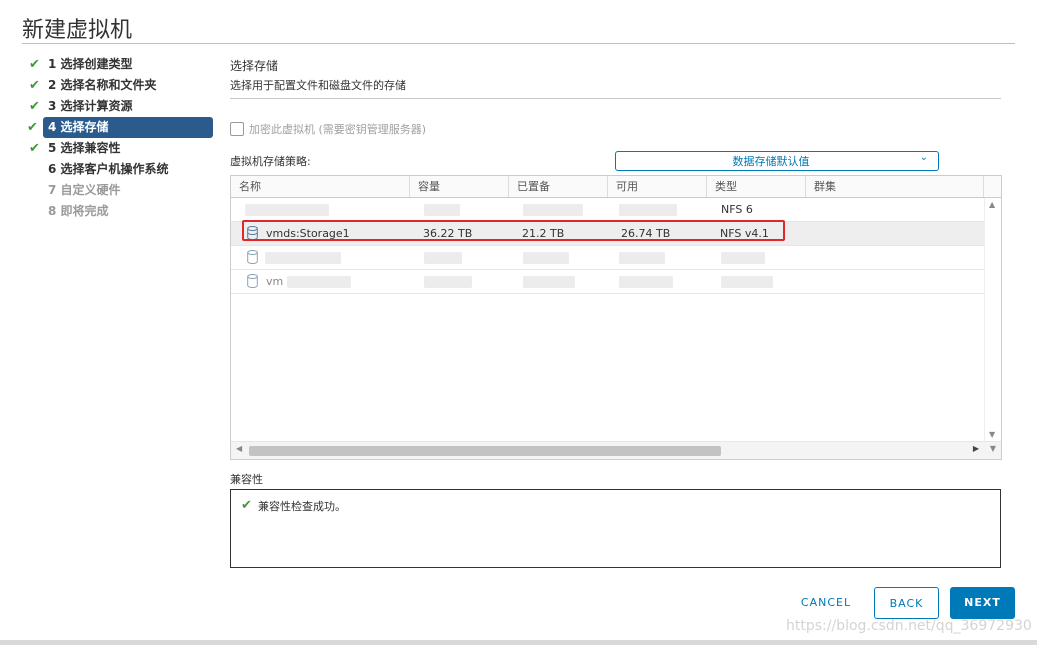 The width and height of the screenshot is (1037, 645). What do you see at coordinates (90, 106) in the screenshot?
I see `step-label: 3 选择计算资源` at bounding box center [90, 106].